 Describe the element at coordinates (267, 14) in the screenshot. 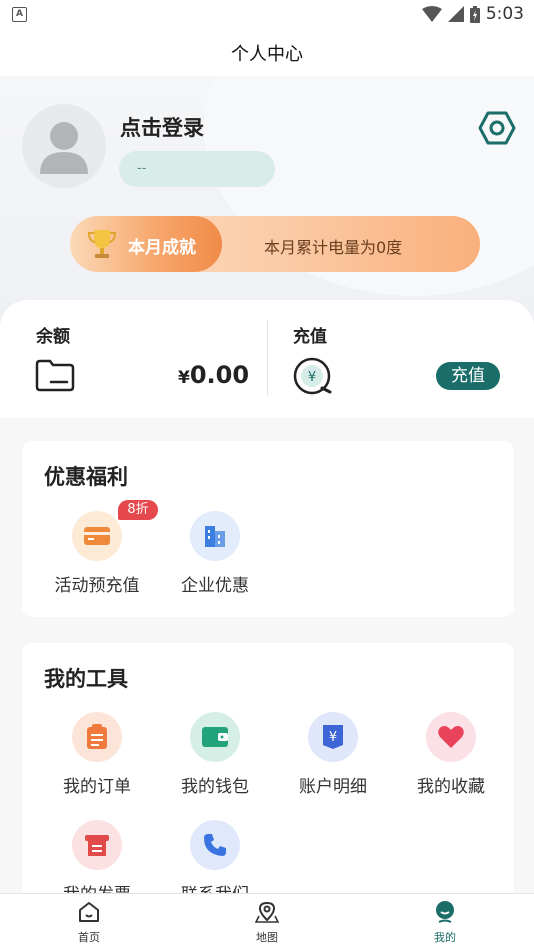

I see `status-bar: A 5:03` at that location.